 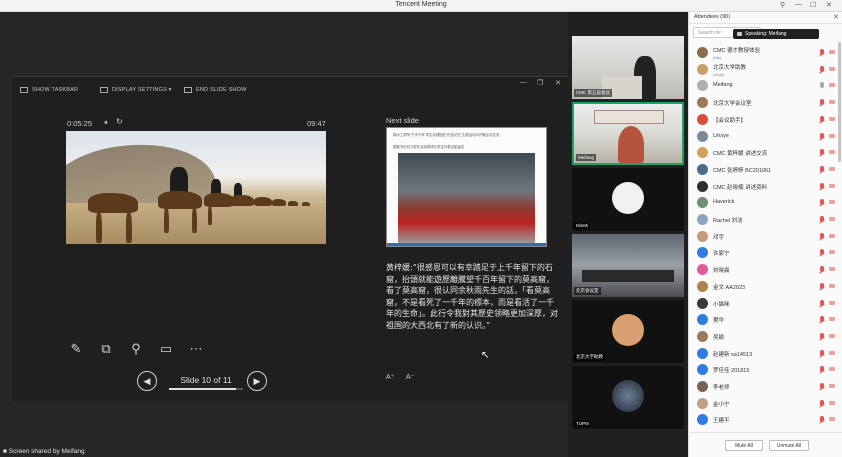 What do you see at coordinates (839, 102) in the screenshot?
I see `attendee-list-scrollbar` at bounding box center [839, 102].